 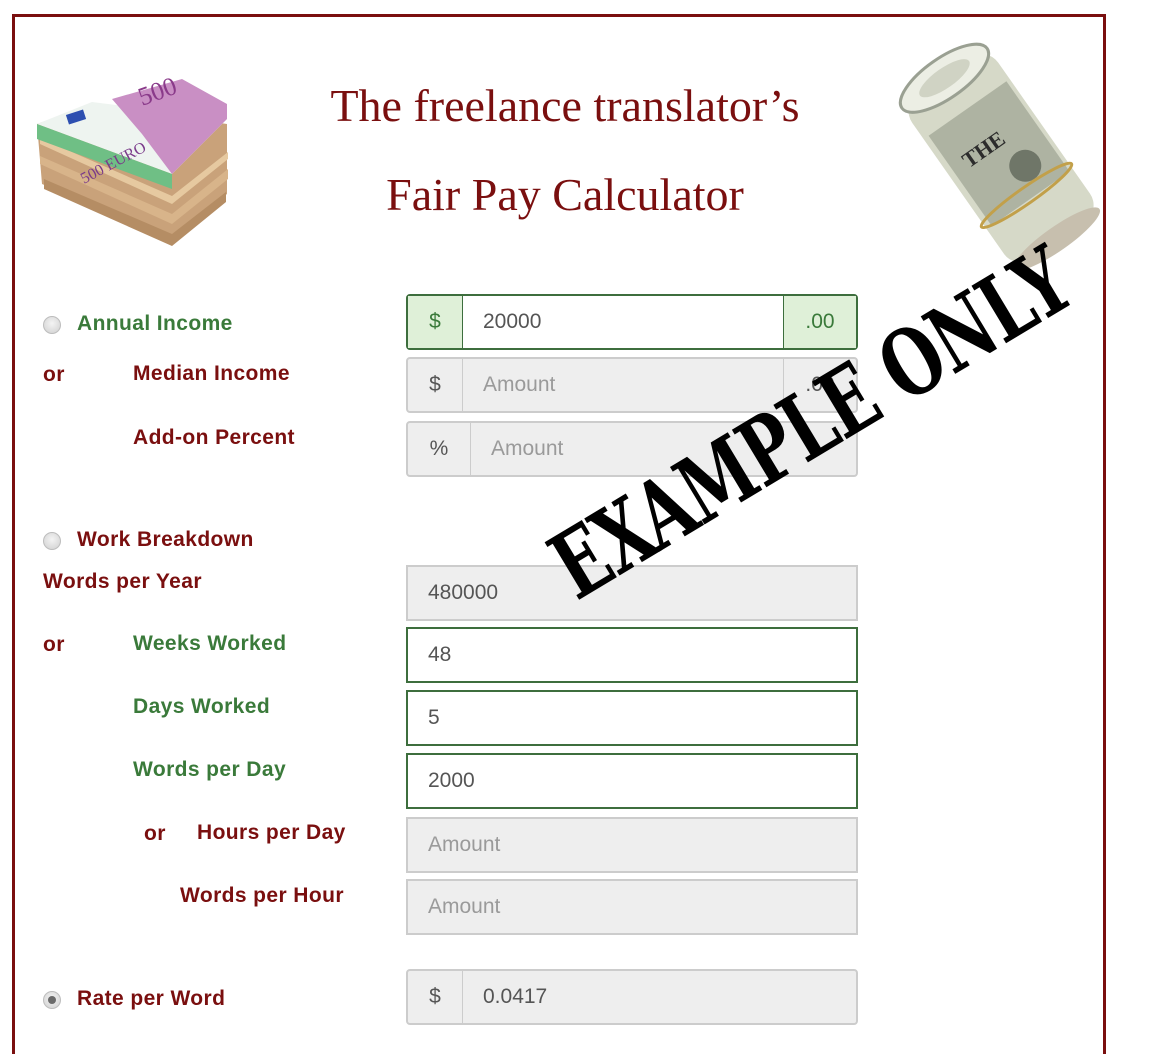 I want to click on rate-per-word-label: Rate per Word, so click(x=151, y=998).